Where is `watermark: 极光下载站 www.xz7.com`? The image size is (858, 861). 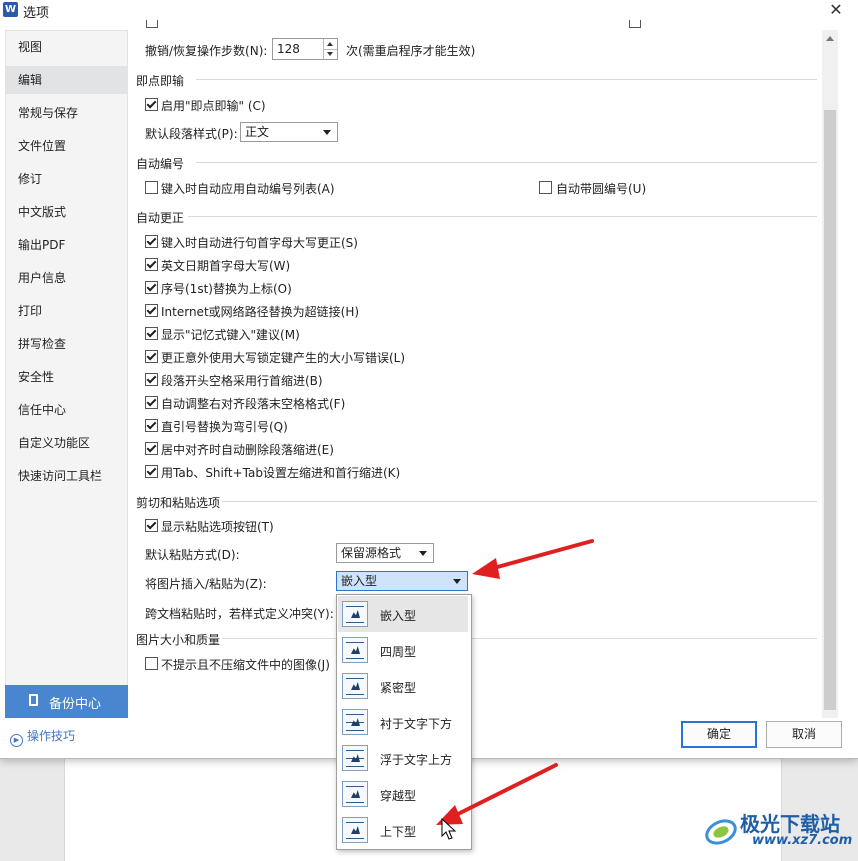
watermark: 极光下载站 www.xz7.com is located at coordinates (779, 833).